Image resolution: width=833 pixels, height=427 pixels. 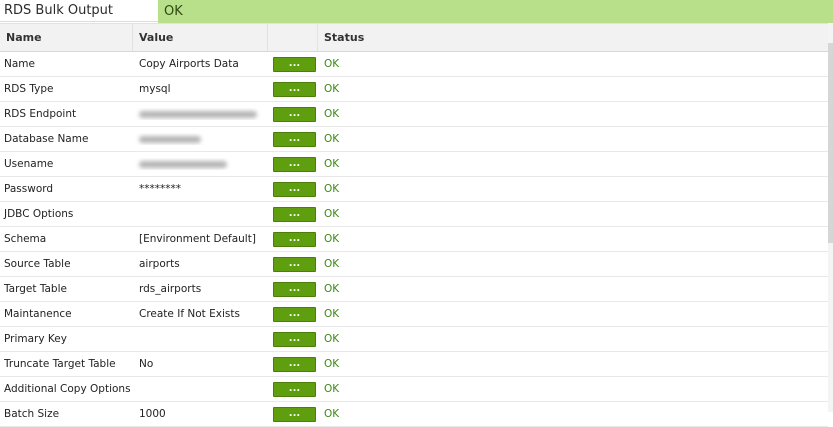 What do you see at coordinates (414, 339) in the screenshot?
I see `property-row-primary-key: Primary Key ... OK` at bounding box center [414, 339].